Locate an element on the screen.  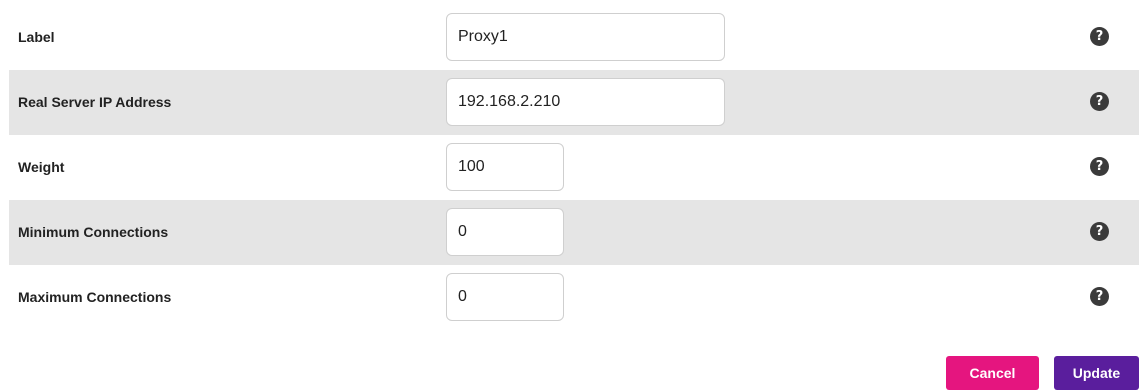
minimum-connections-label: Minimum Connections is located at coordinates (93, 232).